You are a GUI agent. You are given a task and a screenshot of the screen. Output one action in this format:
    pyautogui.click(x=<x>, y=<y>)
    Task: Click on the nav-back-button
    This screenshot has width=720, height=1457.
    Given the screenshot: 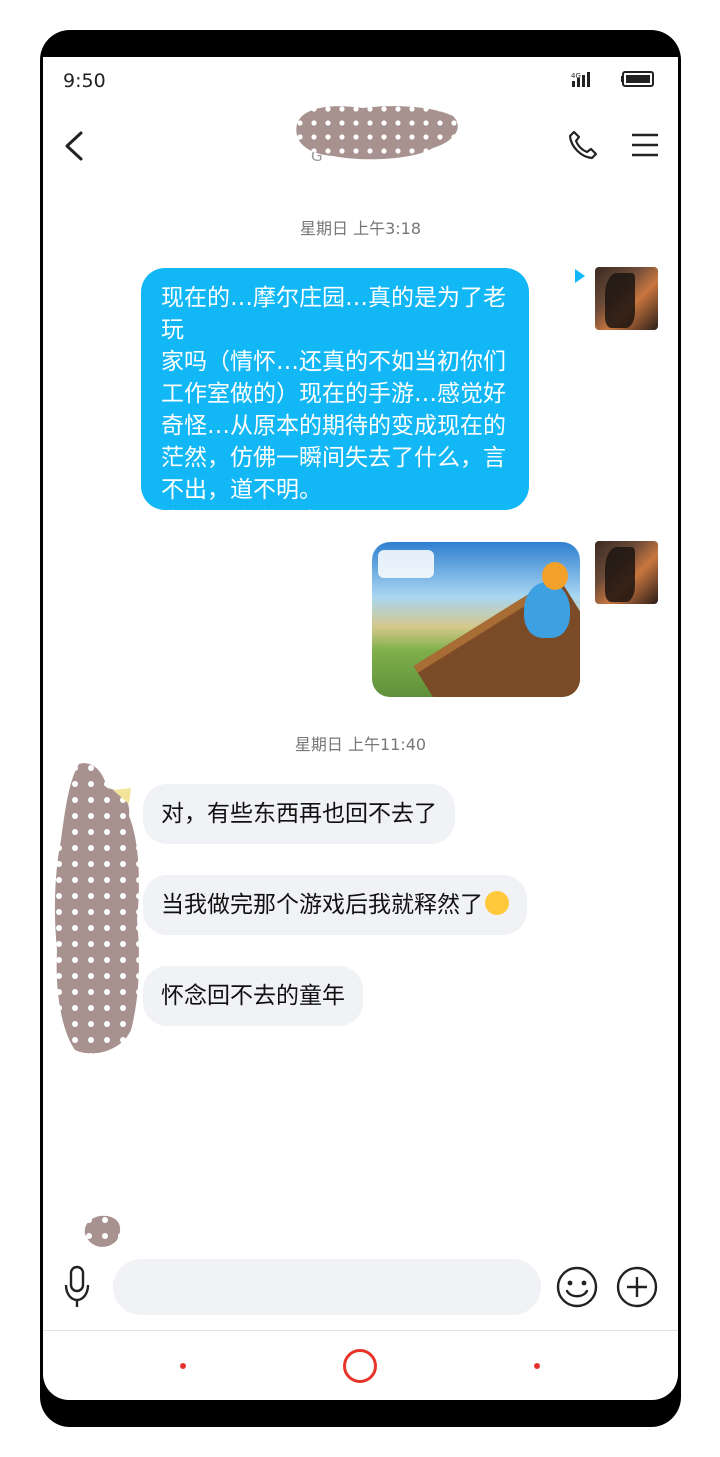 What is the action you would take?
    pyautogui.click(x=537, y=1366)
    